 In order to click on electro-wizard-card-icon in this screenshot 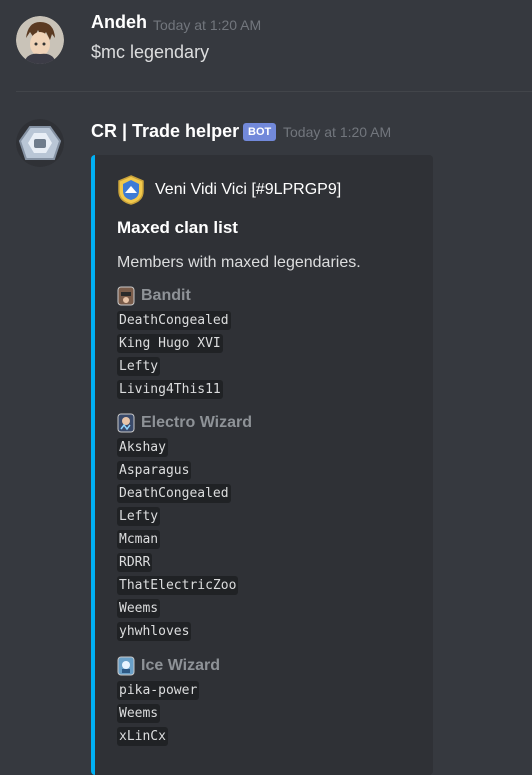, I will do `click(126, 423)`.